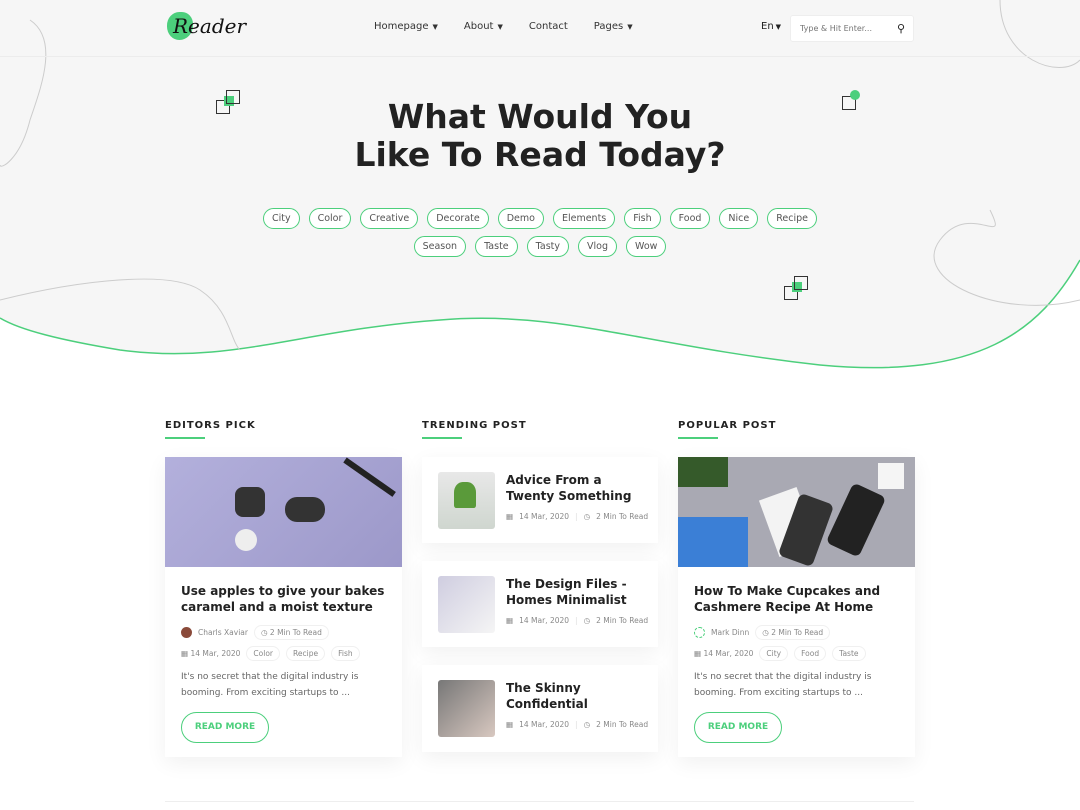  Describe the element at coordinates (210, 425) in the screenshot. I see `section-heading: EDITORS PICK` at that location.